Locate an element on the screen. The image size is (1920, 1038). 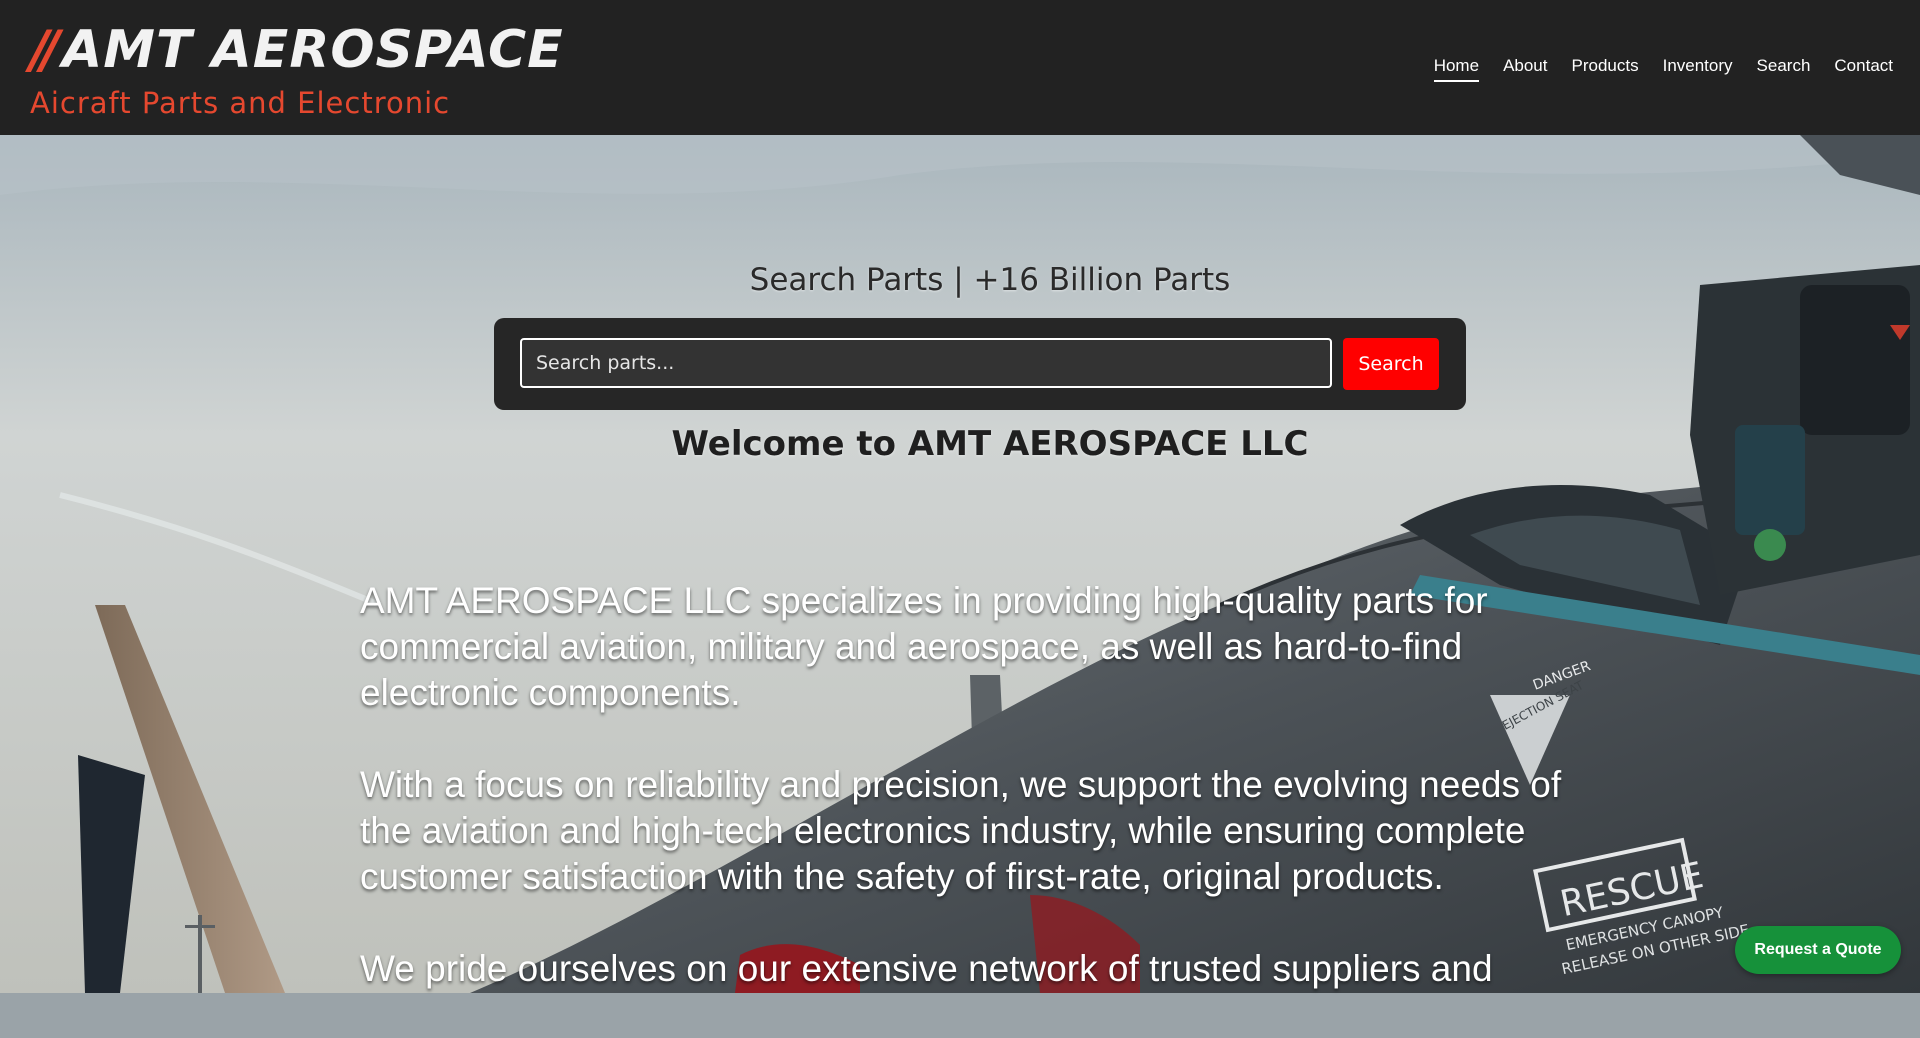
search-button: Search is located at coordinates (1391, 364).